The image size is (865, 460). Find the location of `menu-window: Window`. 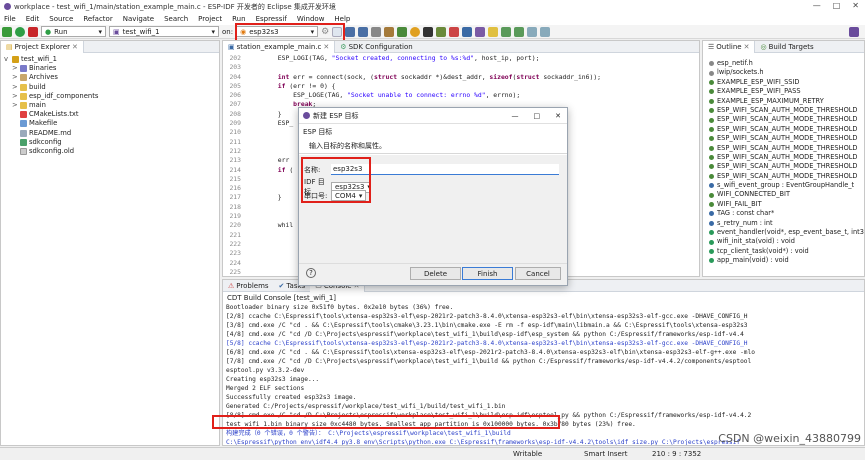

menu-window: Window is located at coordinates (311, 19).